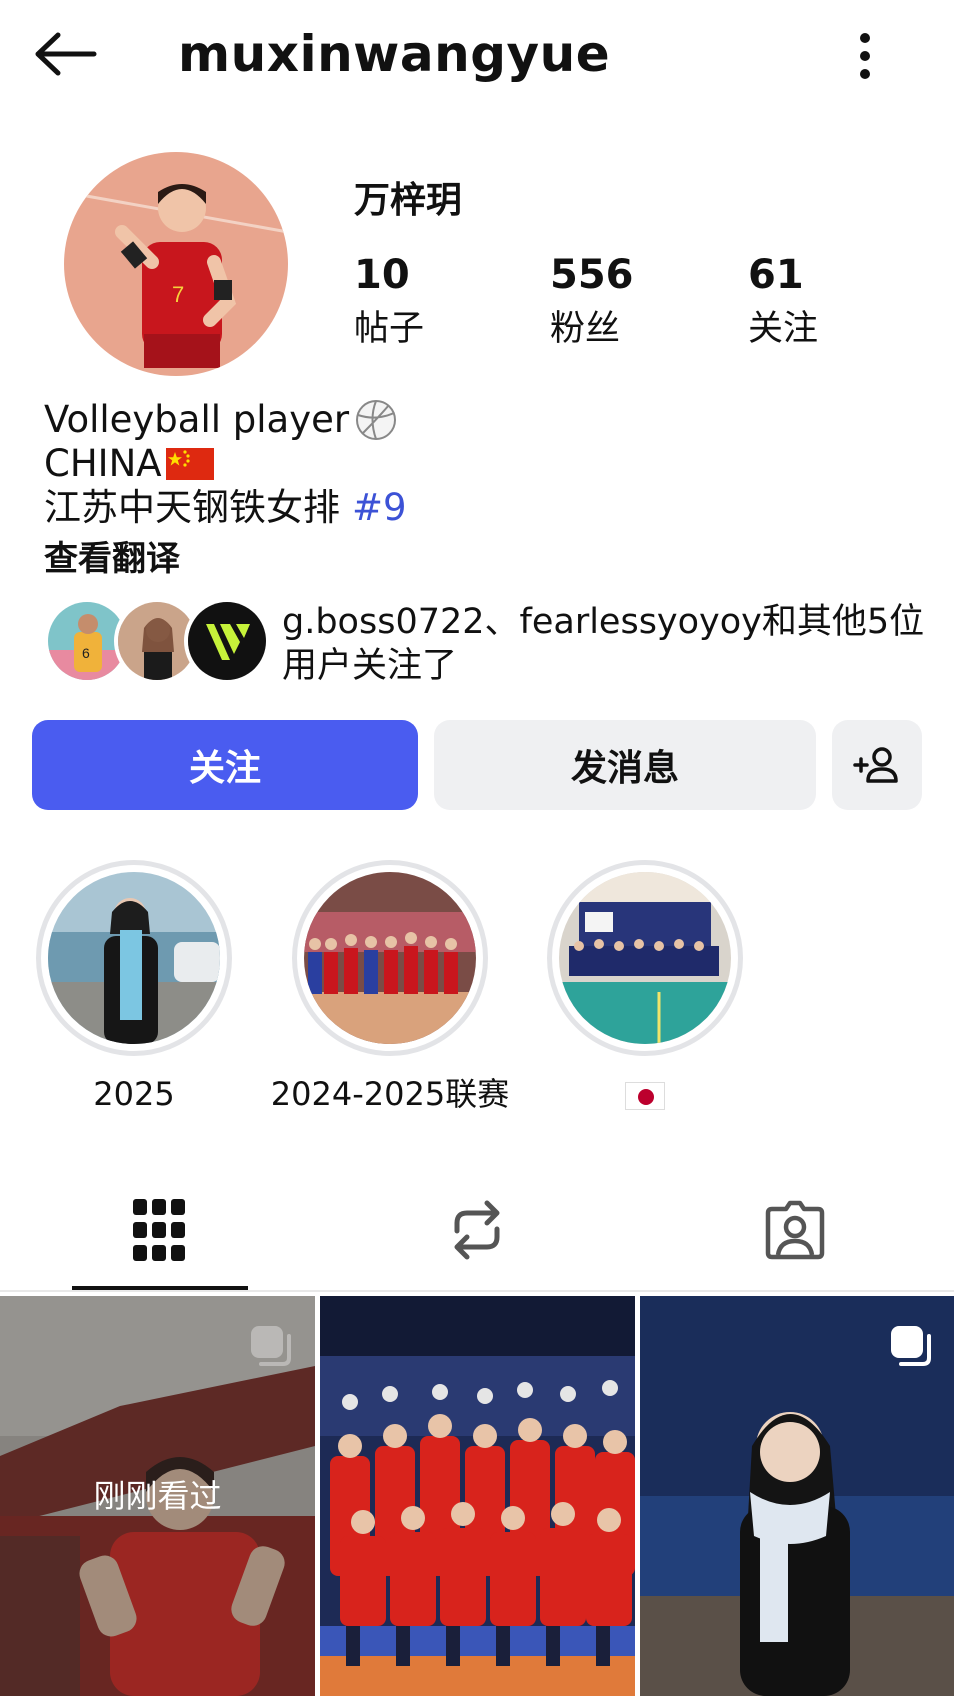  I want to click on story-highlight: 2024-2025联赛, so click(390, 990).